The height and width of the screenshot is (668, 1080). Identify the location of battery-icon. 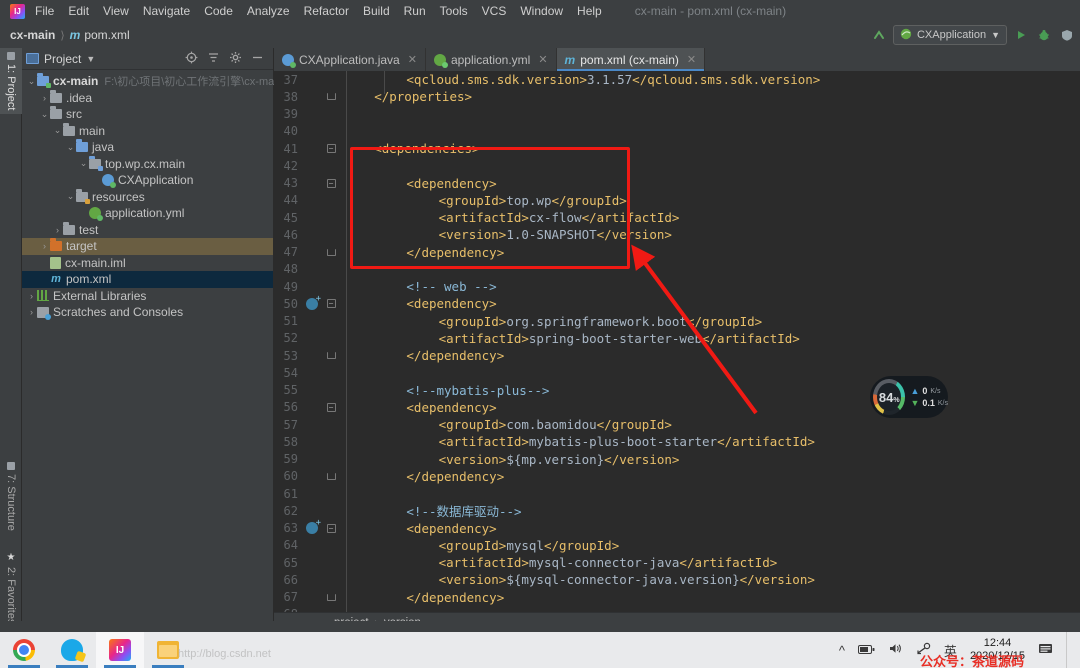
(866, 650).